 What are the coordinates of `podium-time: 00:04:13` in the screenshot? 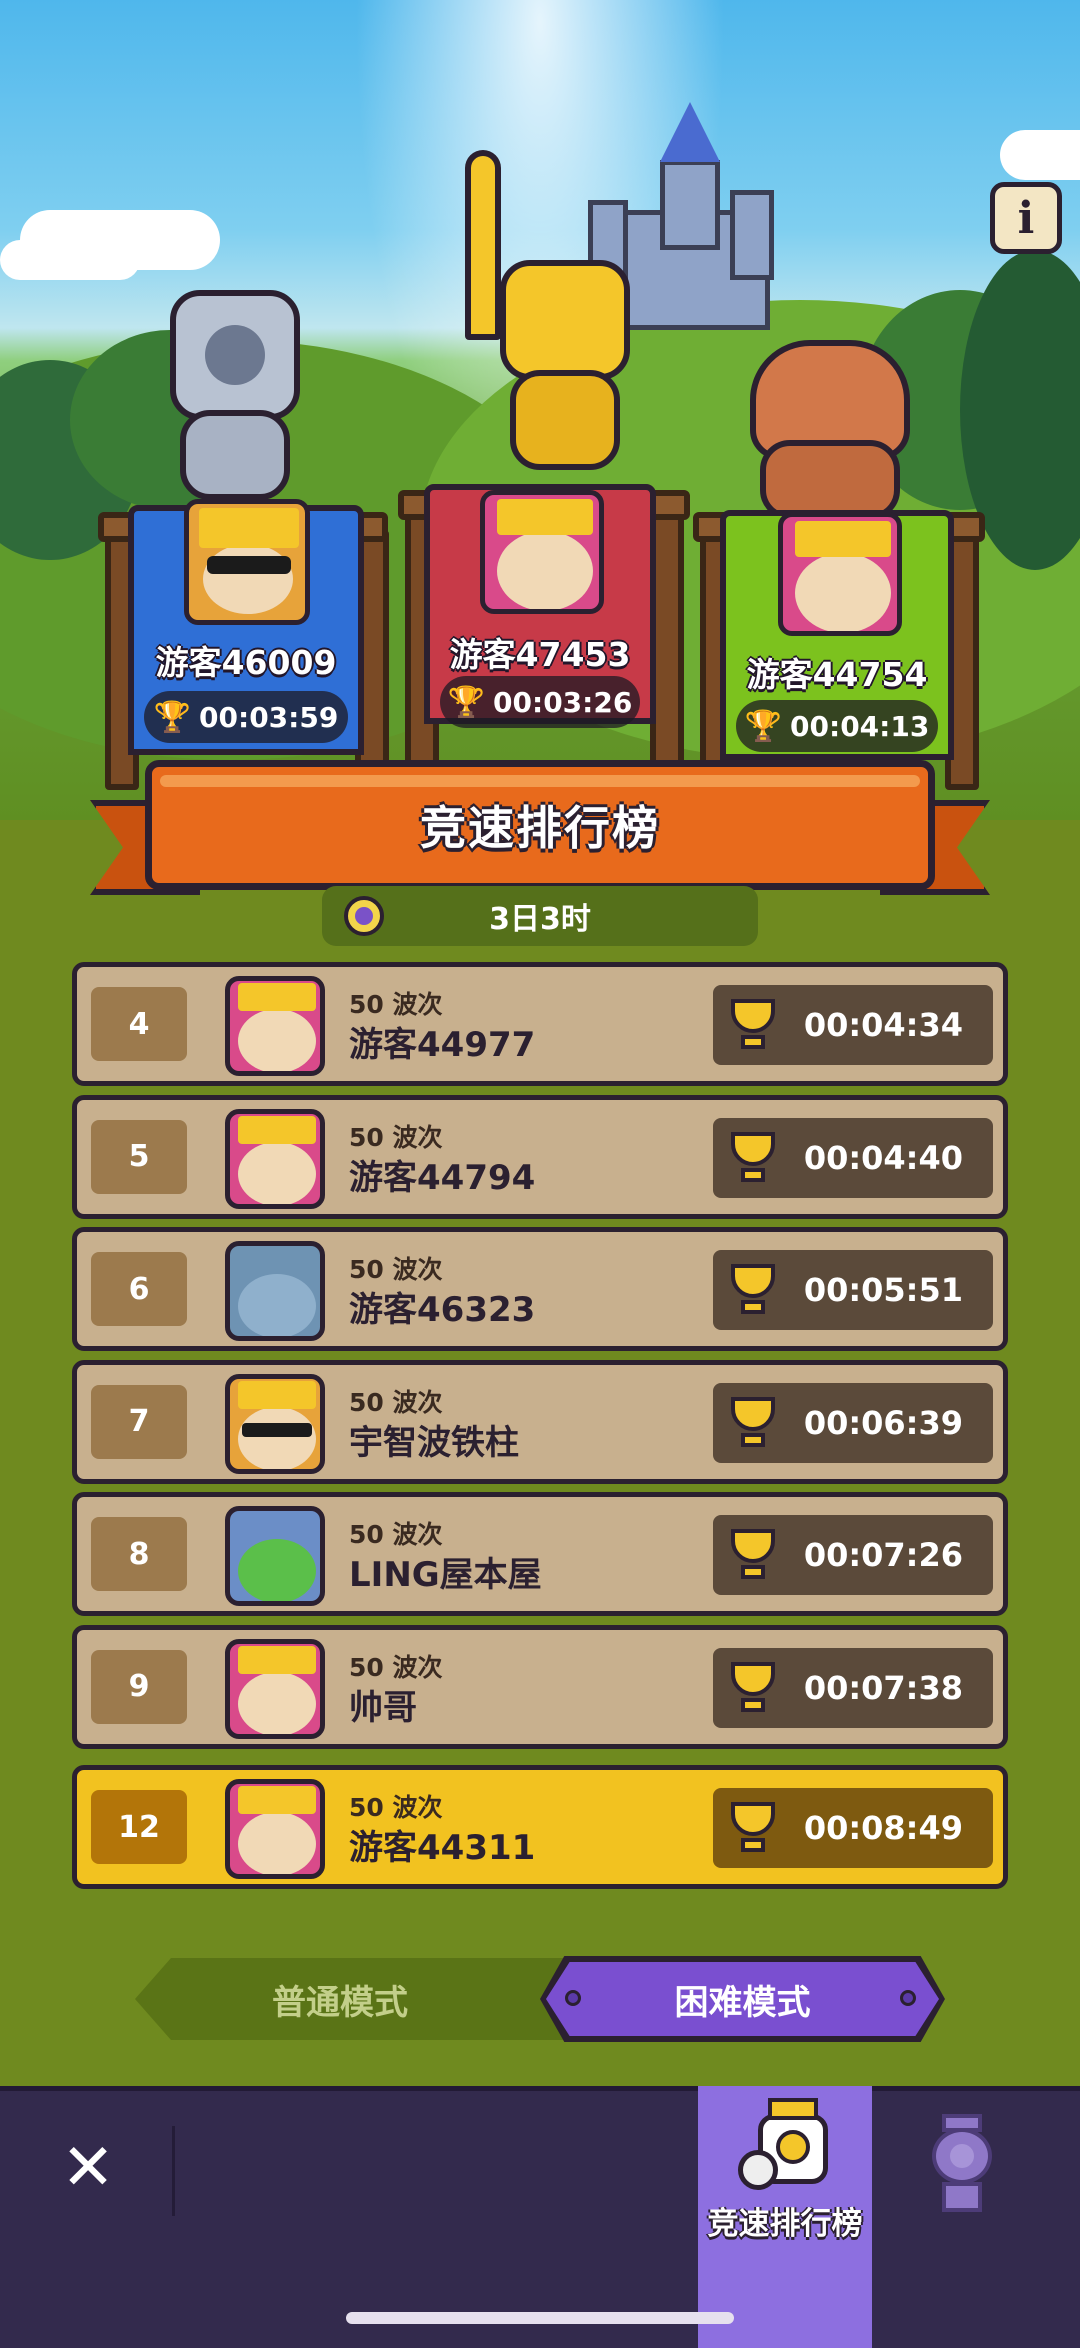 It's located at (860, 726).